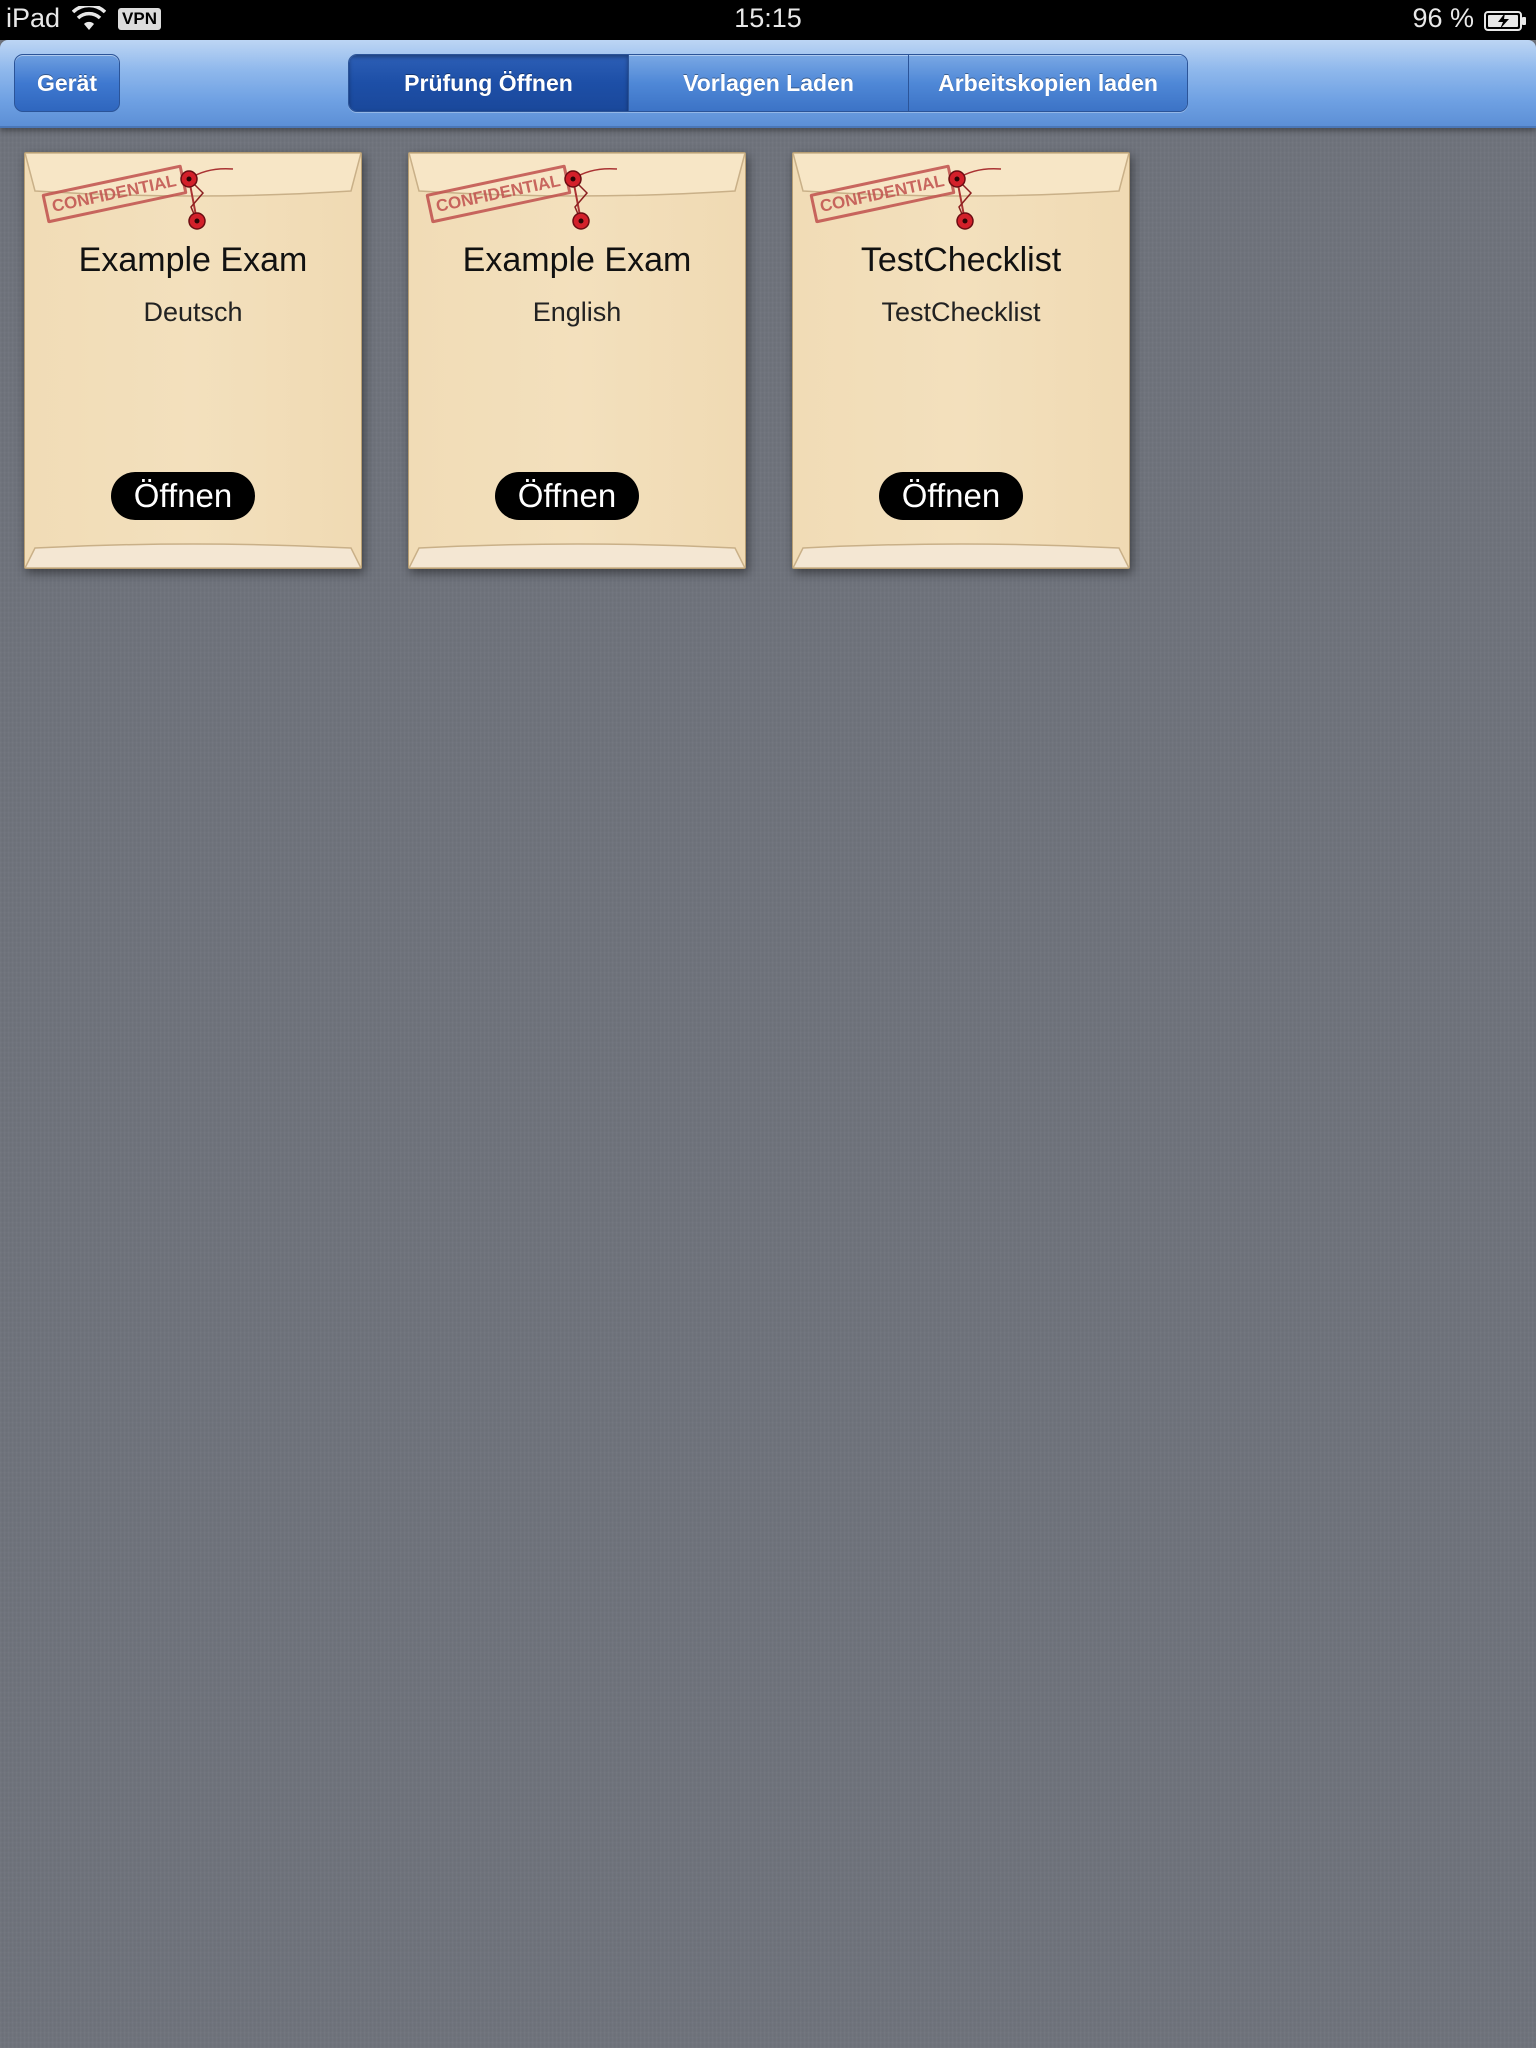 The image size is (1536, 2048). What do you see at coordinates (67, 83) in the screenshot?
I see `device-button: Gerät` at bounding box center [67, 83].